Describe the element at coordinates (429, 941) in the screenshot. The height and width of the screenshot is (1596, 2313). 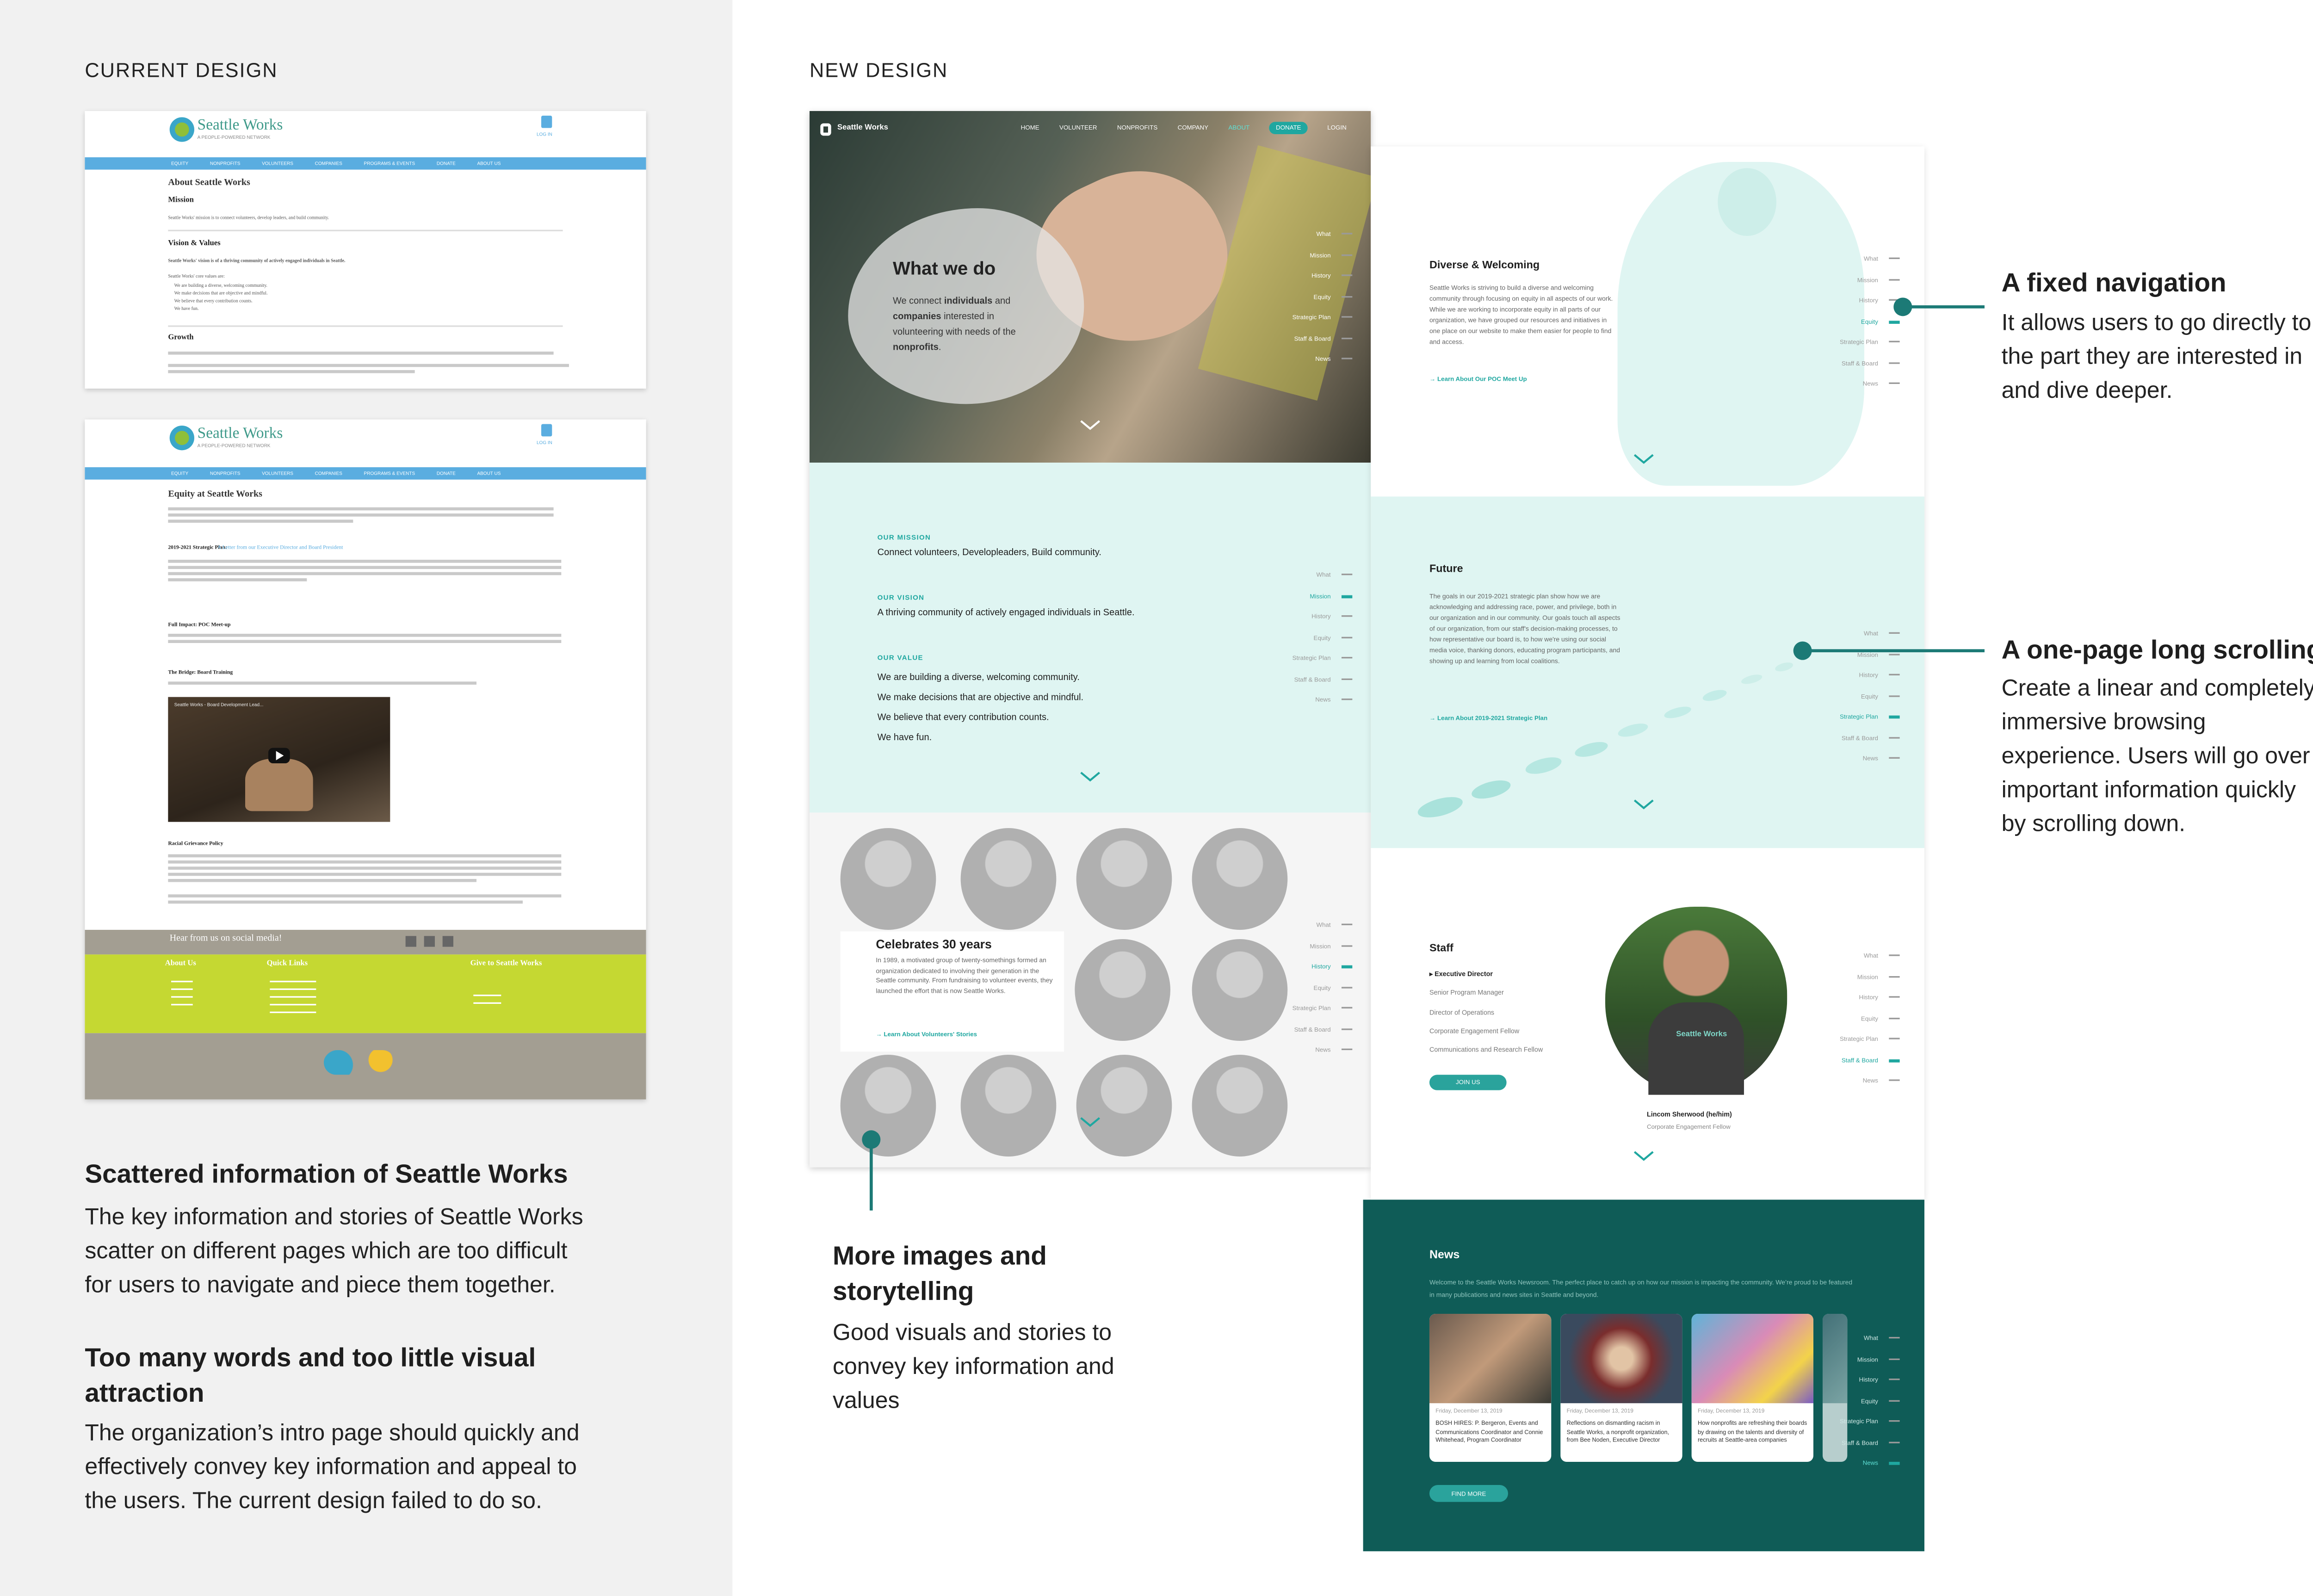
I see `twitter-icon` at that location.